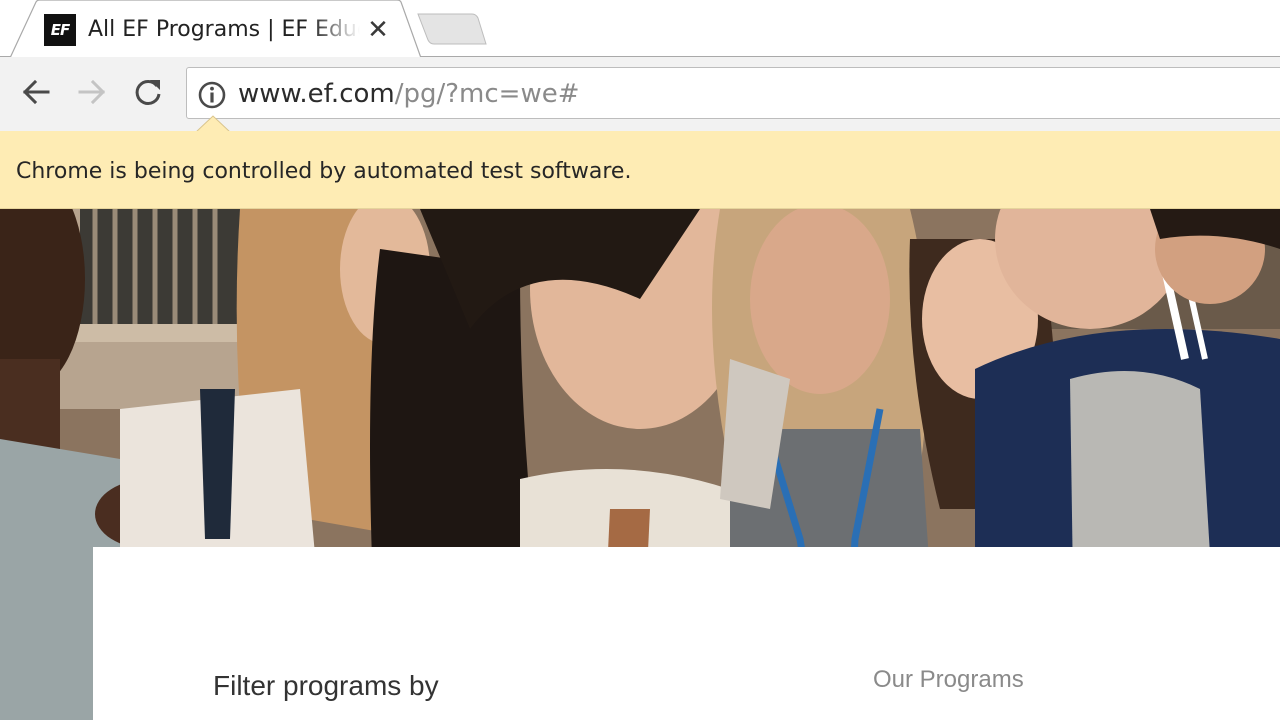  I want to click on forward-button, so click(92, 92).